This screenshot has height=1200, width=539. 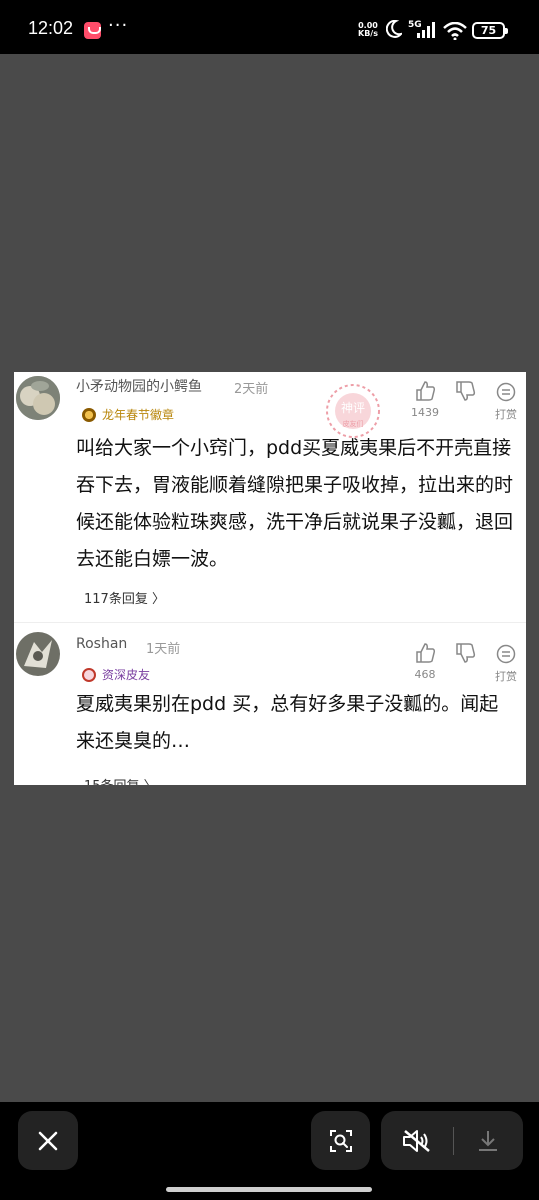 I want to click on battery-indicator: 75, so click(x=490, y=30).